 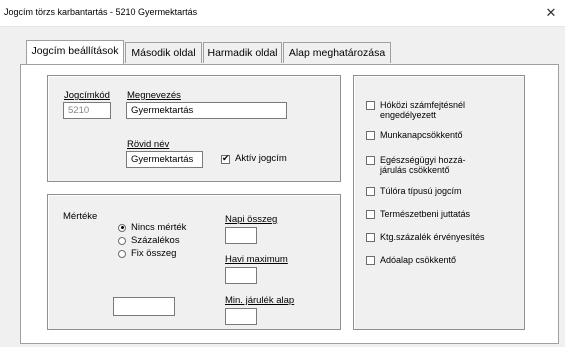 I want to click on flag-hokozi-checkbox: Hóközi számfejtésnél engedélyezett, so click(x=425, y=110).